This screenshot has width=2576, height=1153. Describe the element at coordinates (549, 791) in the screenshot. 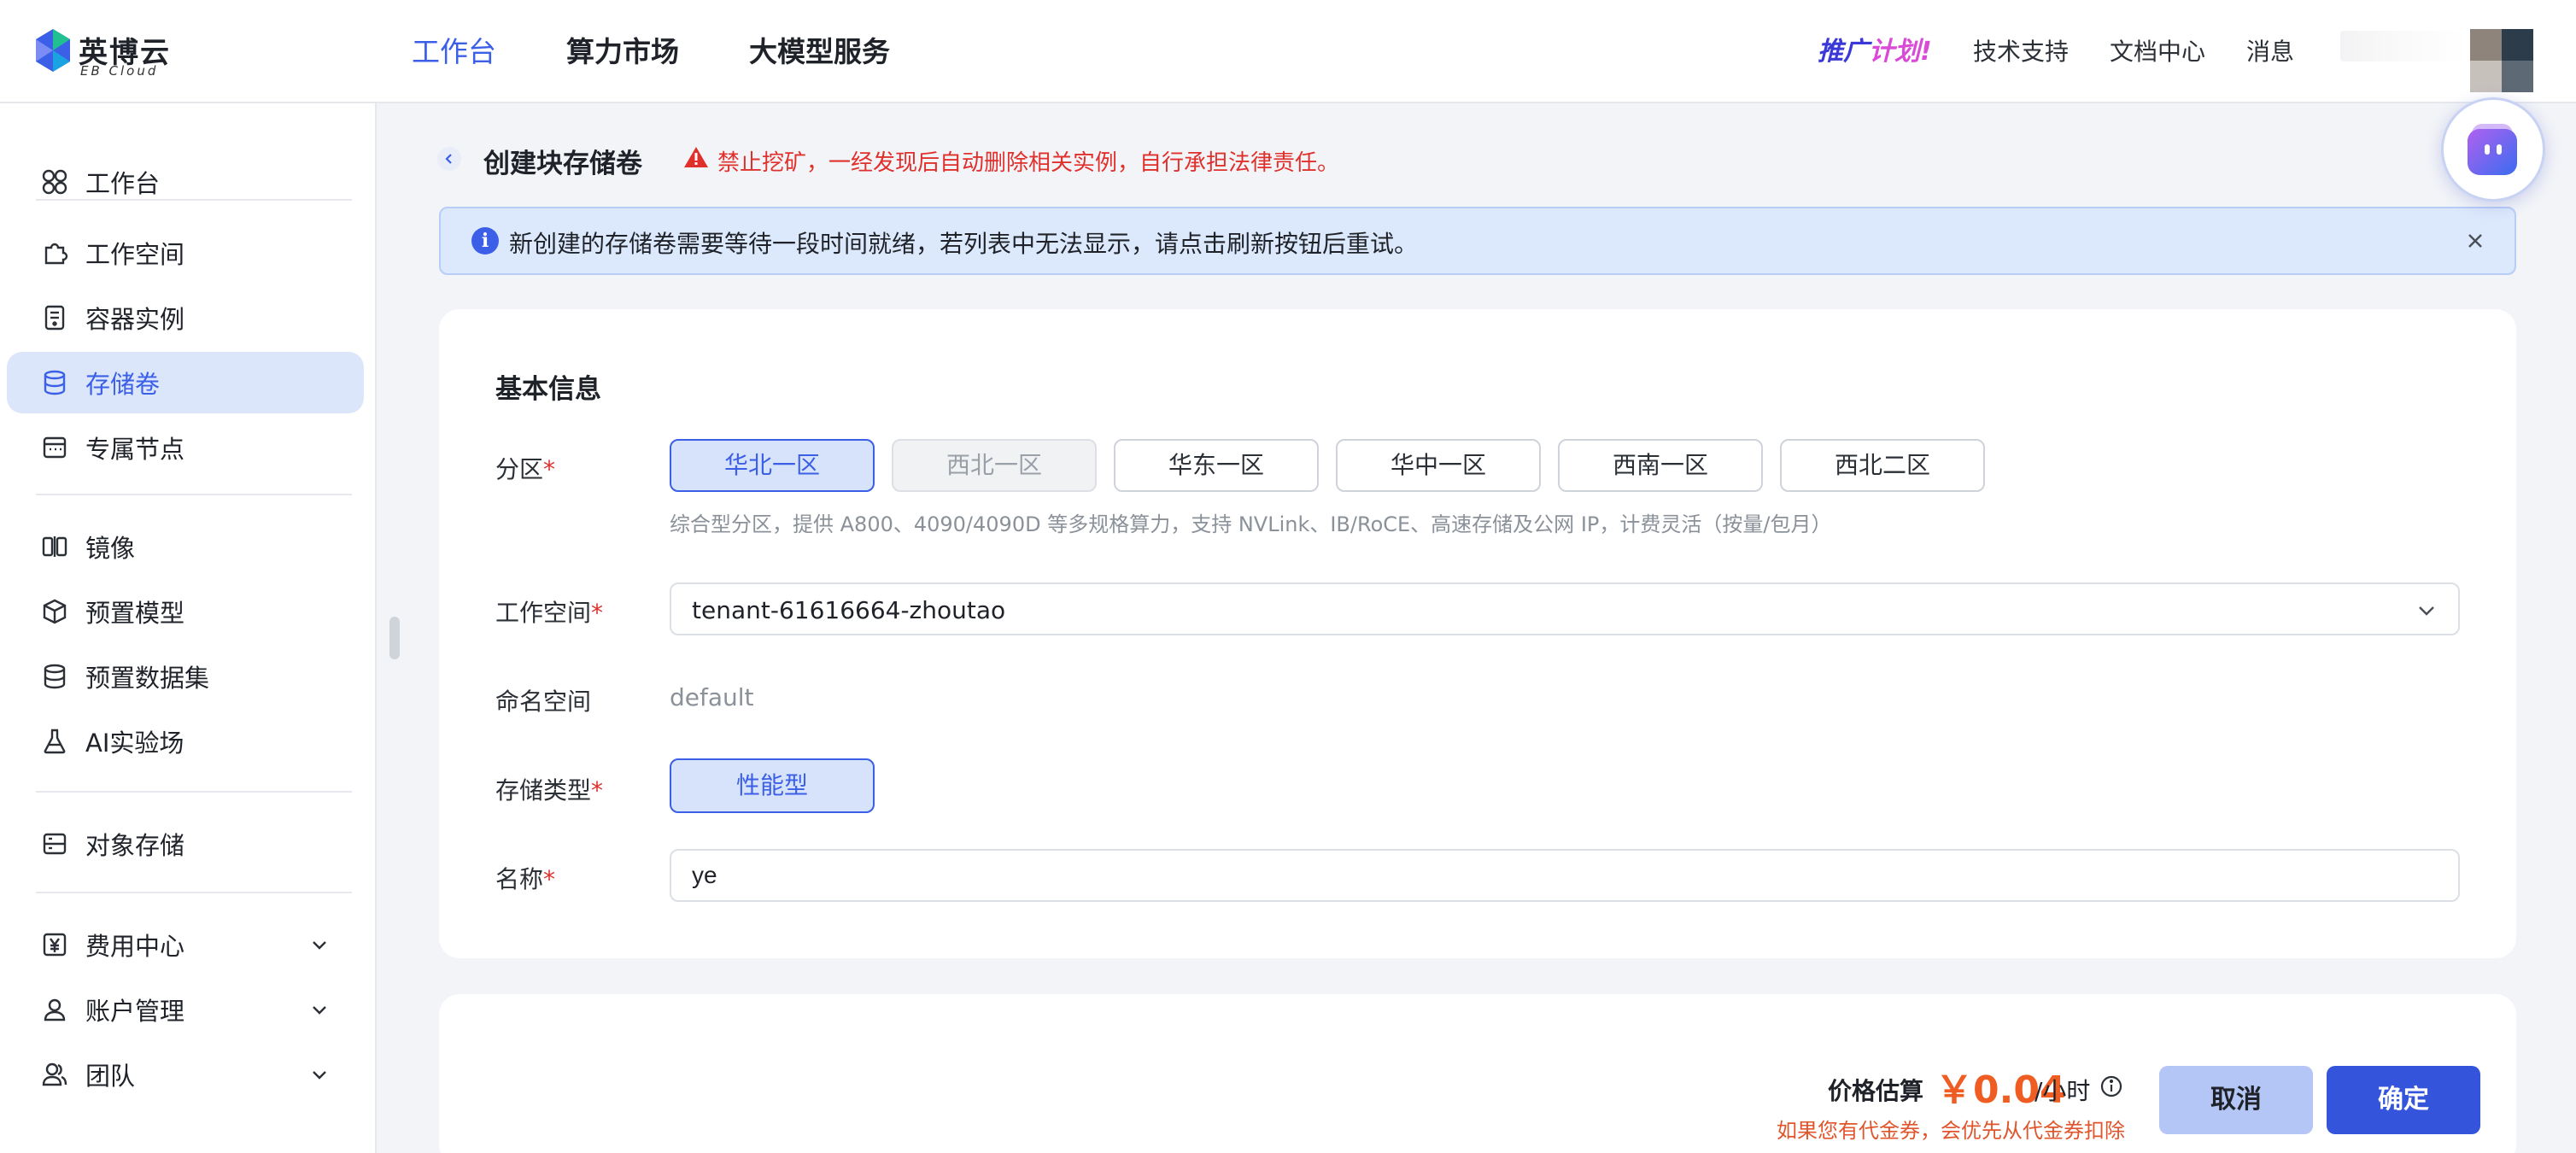

I see `storage-type-label: 存储类型*` at that location.